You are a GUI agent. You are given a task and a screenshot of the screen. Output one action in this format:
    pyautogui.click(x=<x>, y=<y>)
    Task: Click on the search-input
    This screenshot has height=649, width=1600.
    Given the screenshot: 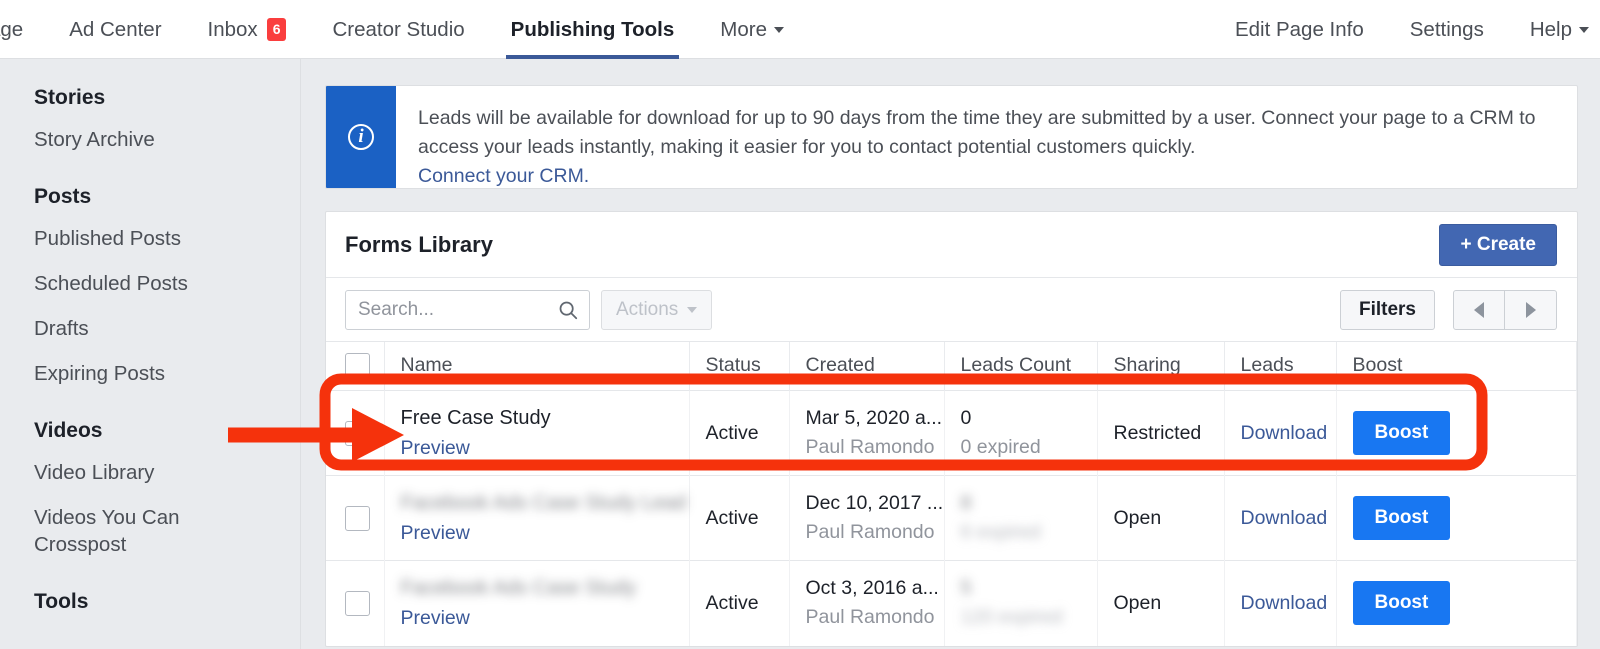 What is the action you would take?
    pyautogui.click(x=455, y=309)
    